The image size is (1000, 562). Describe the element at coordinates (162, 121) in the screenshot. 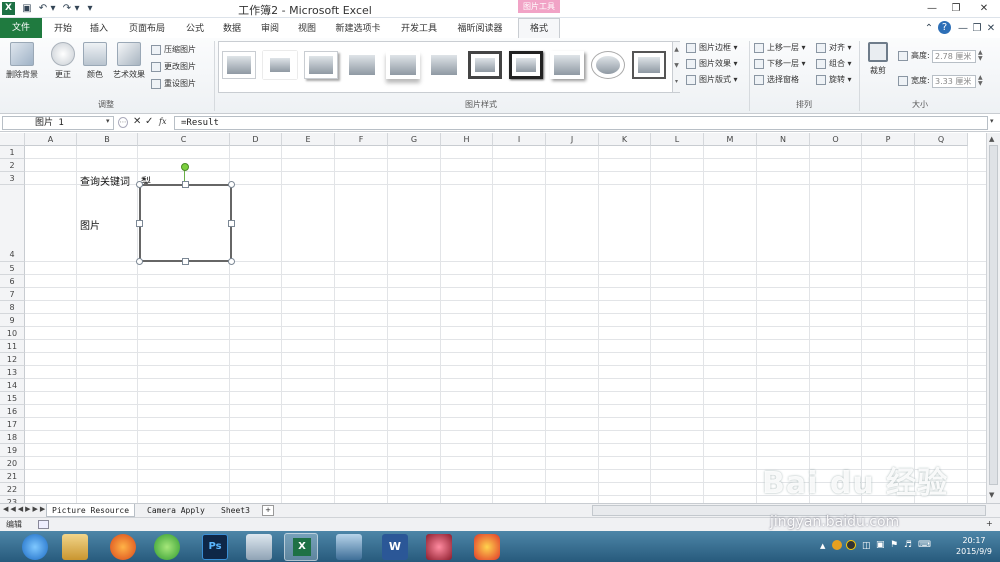

I see `insert-function-icon: fx` at that location.